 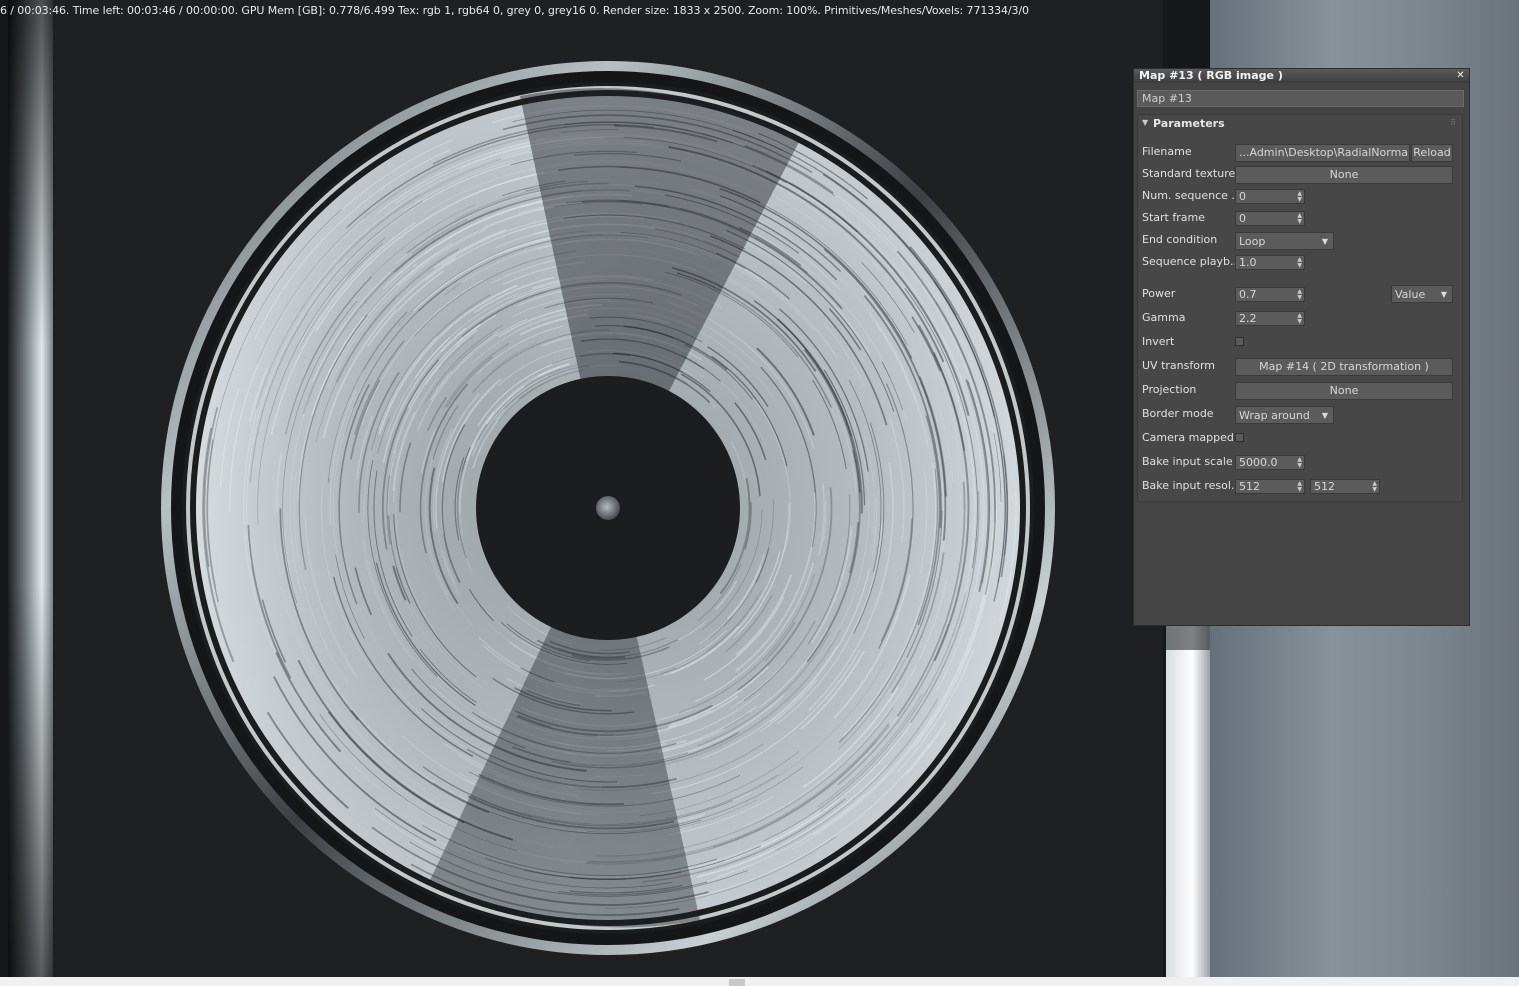 What do you see at coordinates (1324, 486) in the screenshot?
I see `bake-resolution-y-value: 512` at bounding box center [1324, 486].